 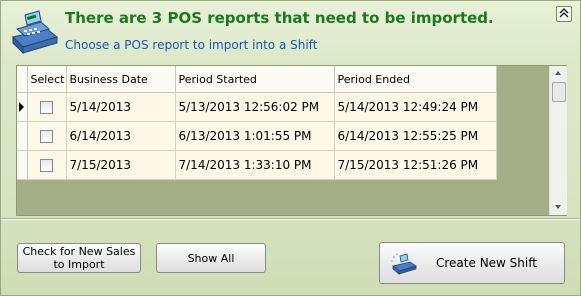 I want to click on period-started-cell: 6/13/2013 1:01:55 PM, so click(x=255, y=136).